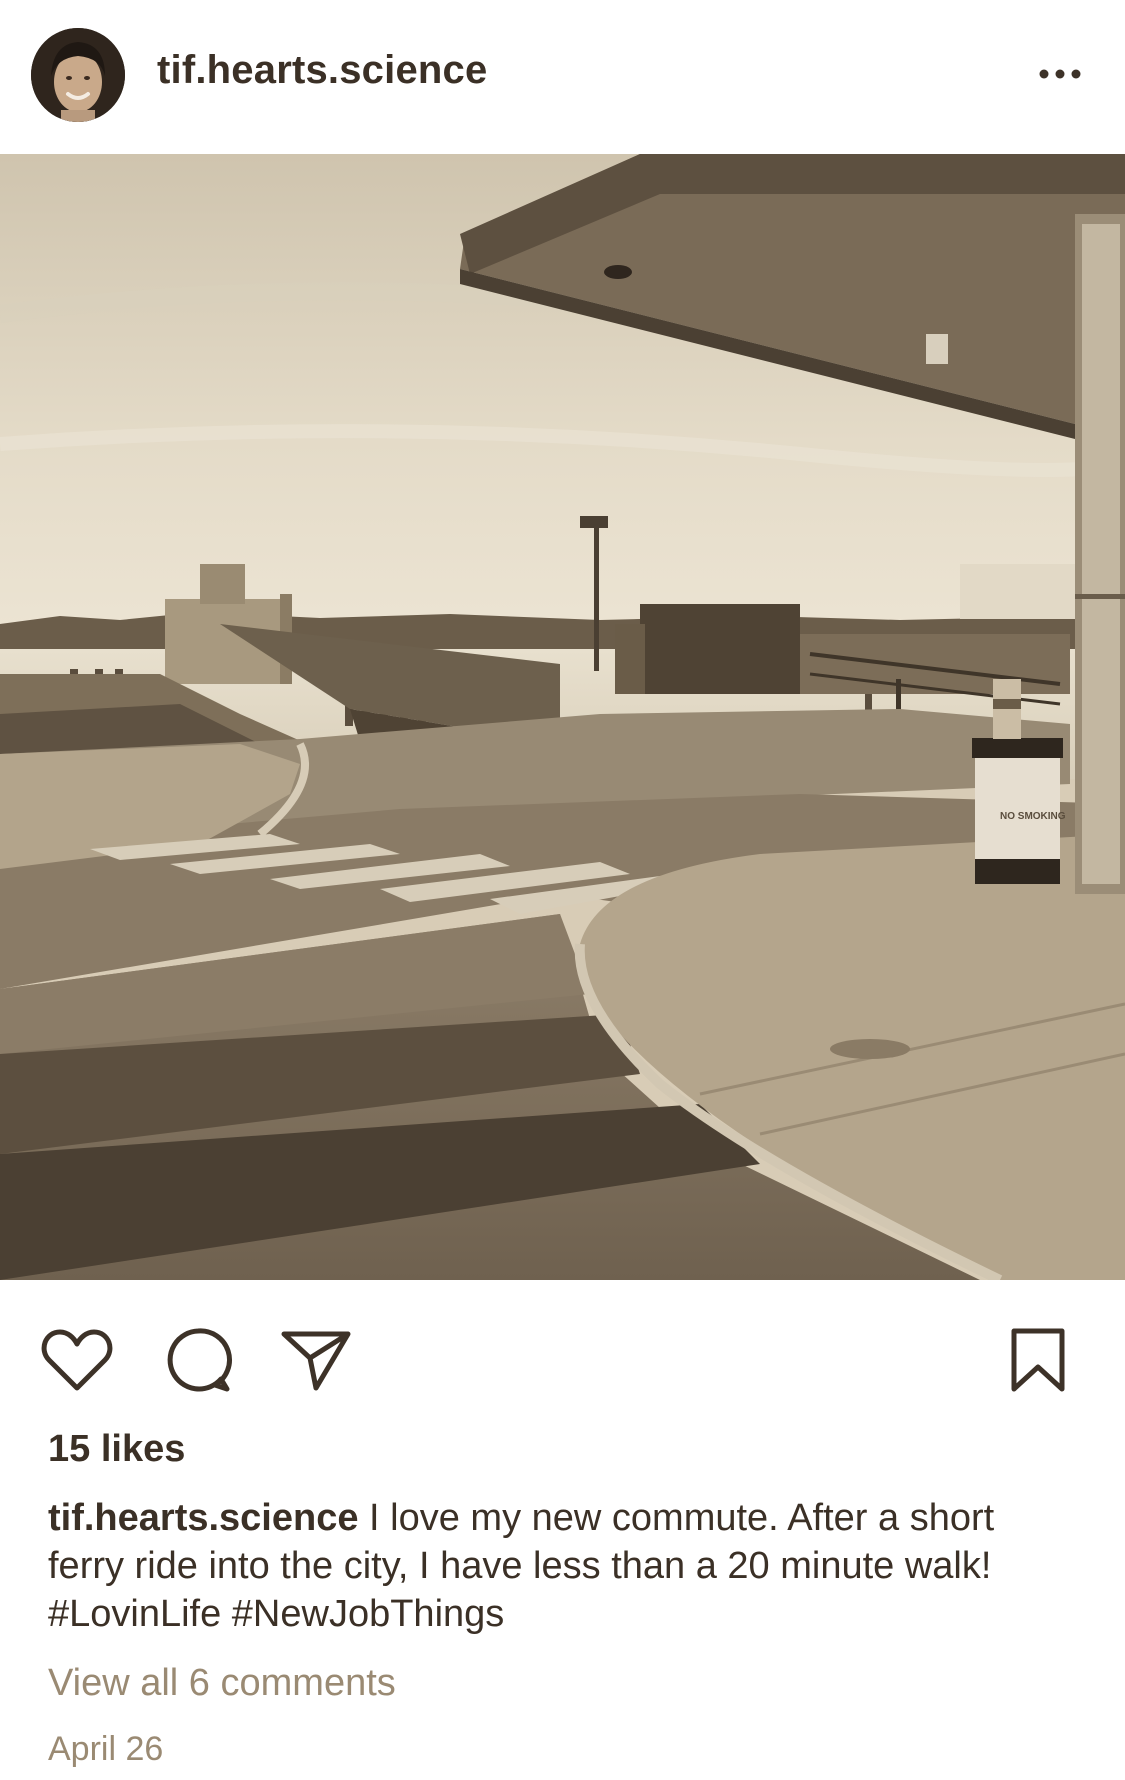 The image size is (1125, 1780). I want to click on post-header: tif.hearts.science, so click(562, 77).